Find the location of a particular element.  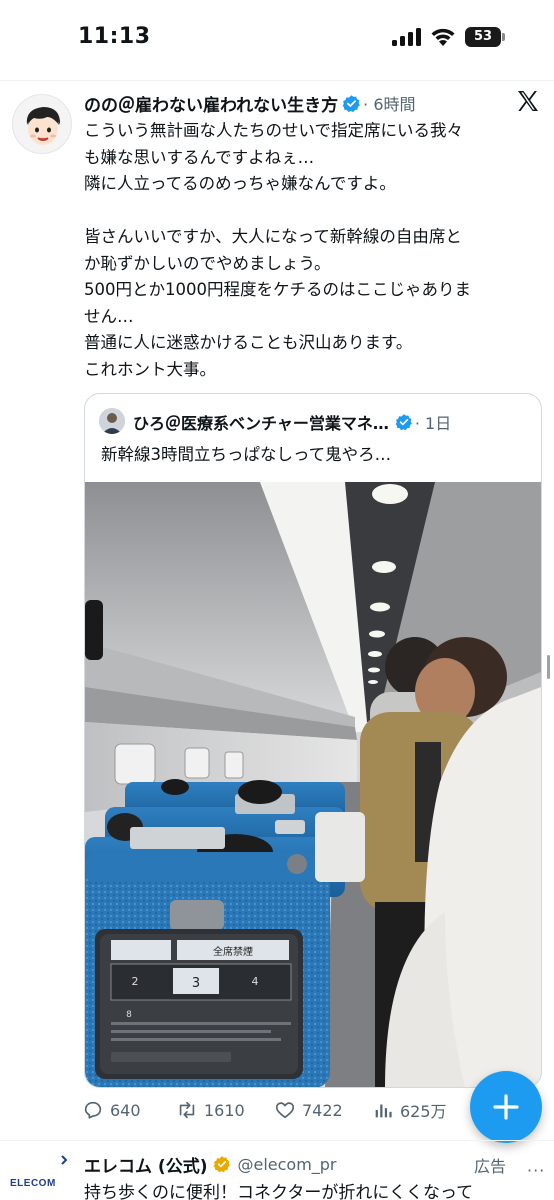

gold-verified-icon is located at coordinates (222, 1164).